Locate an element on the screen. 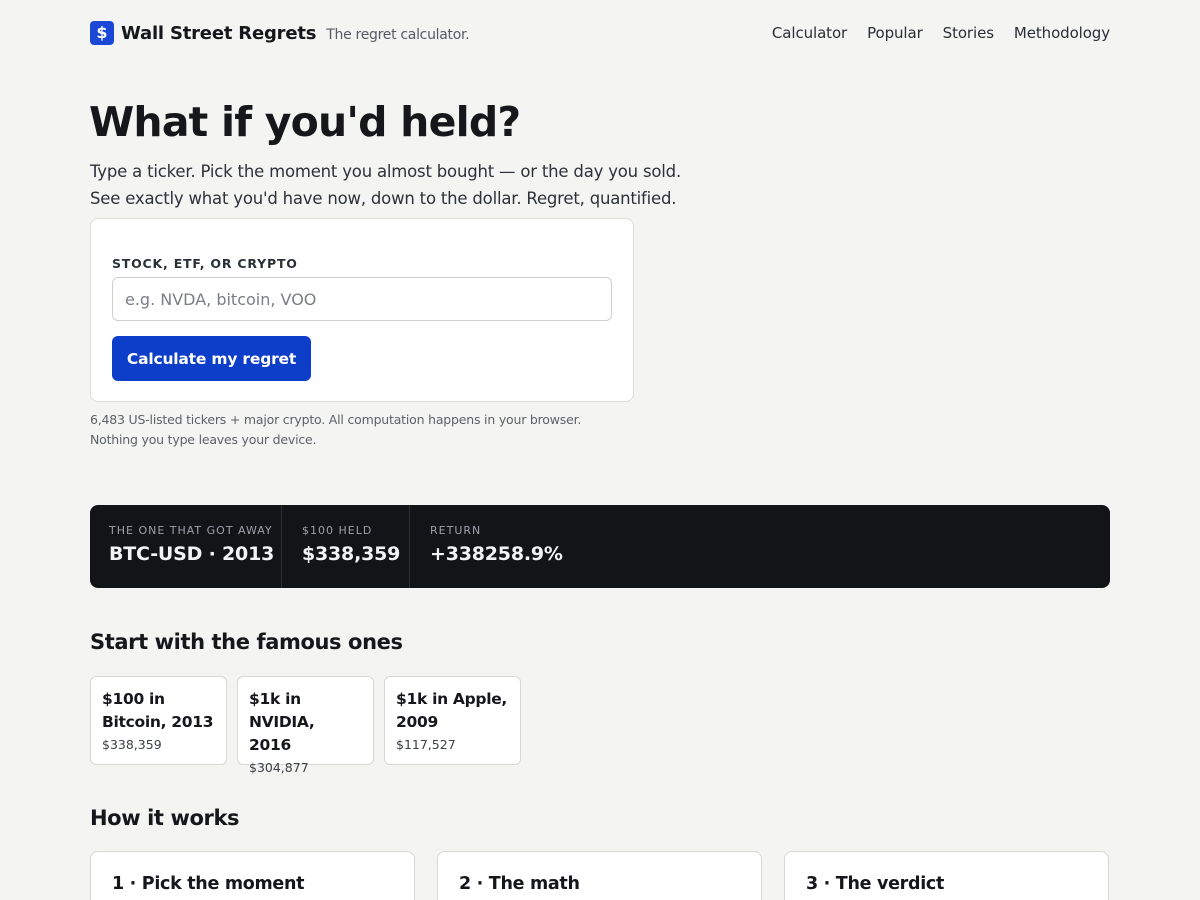 The width and height of the screenshot is (1200, 900). stat-label: $100 HELD is located at coordinates (337, 530).